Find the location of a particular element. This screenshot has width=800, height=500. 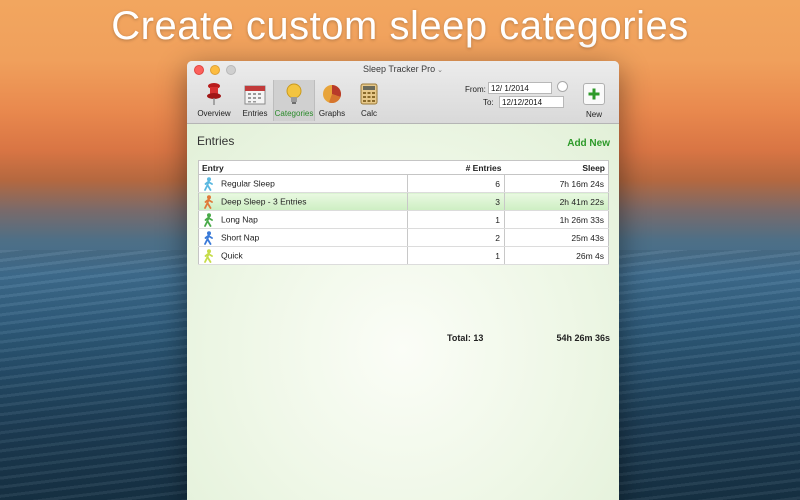

entry-name: Deep Sleep - 3 Entries is located at coordinates (264, 200).